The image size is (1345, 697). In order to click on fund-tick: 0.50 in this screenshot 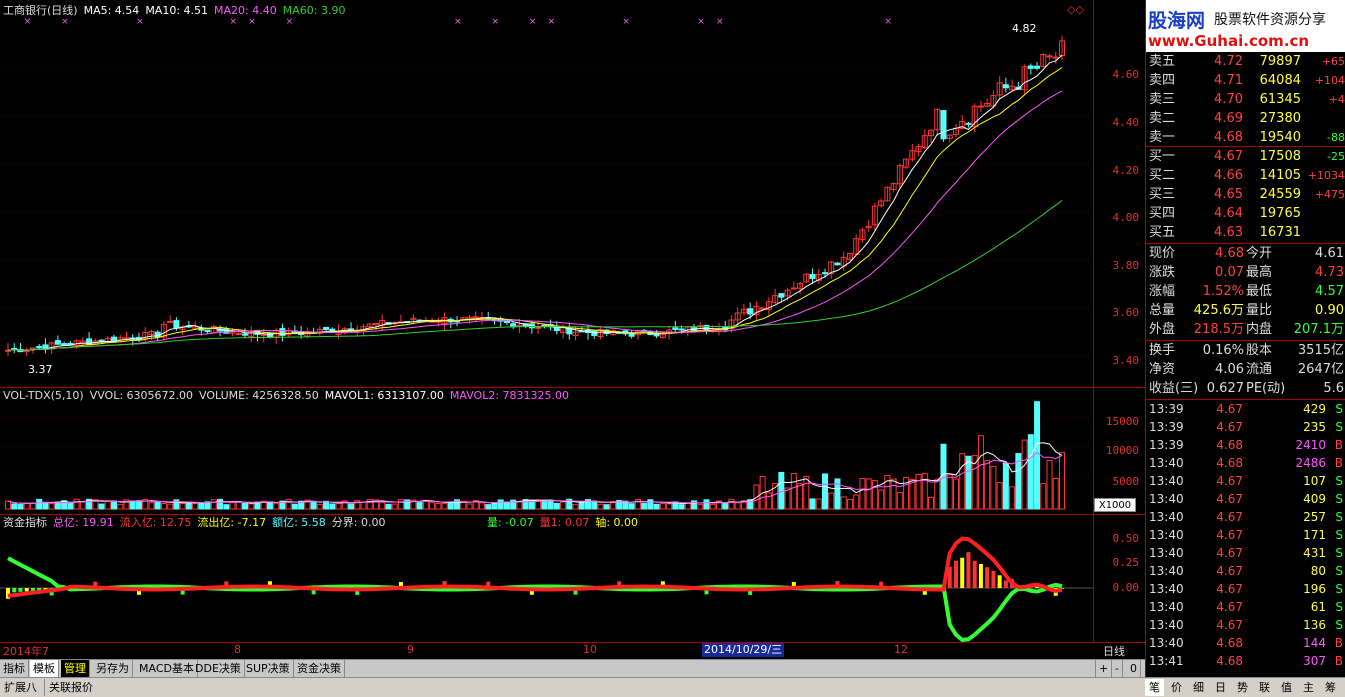, I will do `click(1126, 538)`.